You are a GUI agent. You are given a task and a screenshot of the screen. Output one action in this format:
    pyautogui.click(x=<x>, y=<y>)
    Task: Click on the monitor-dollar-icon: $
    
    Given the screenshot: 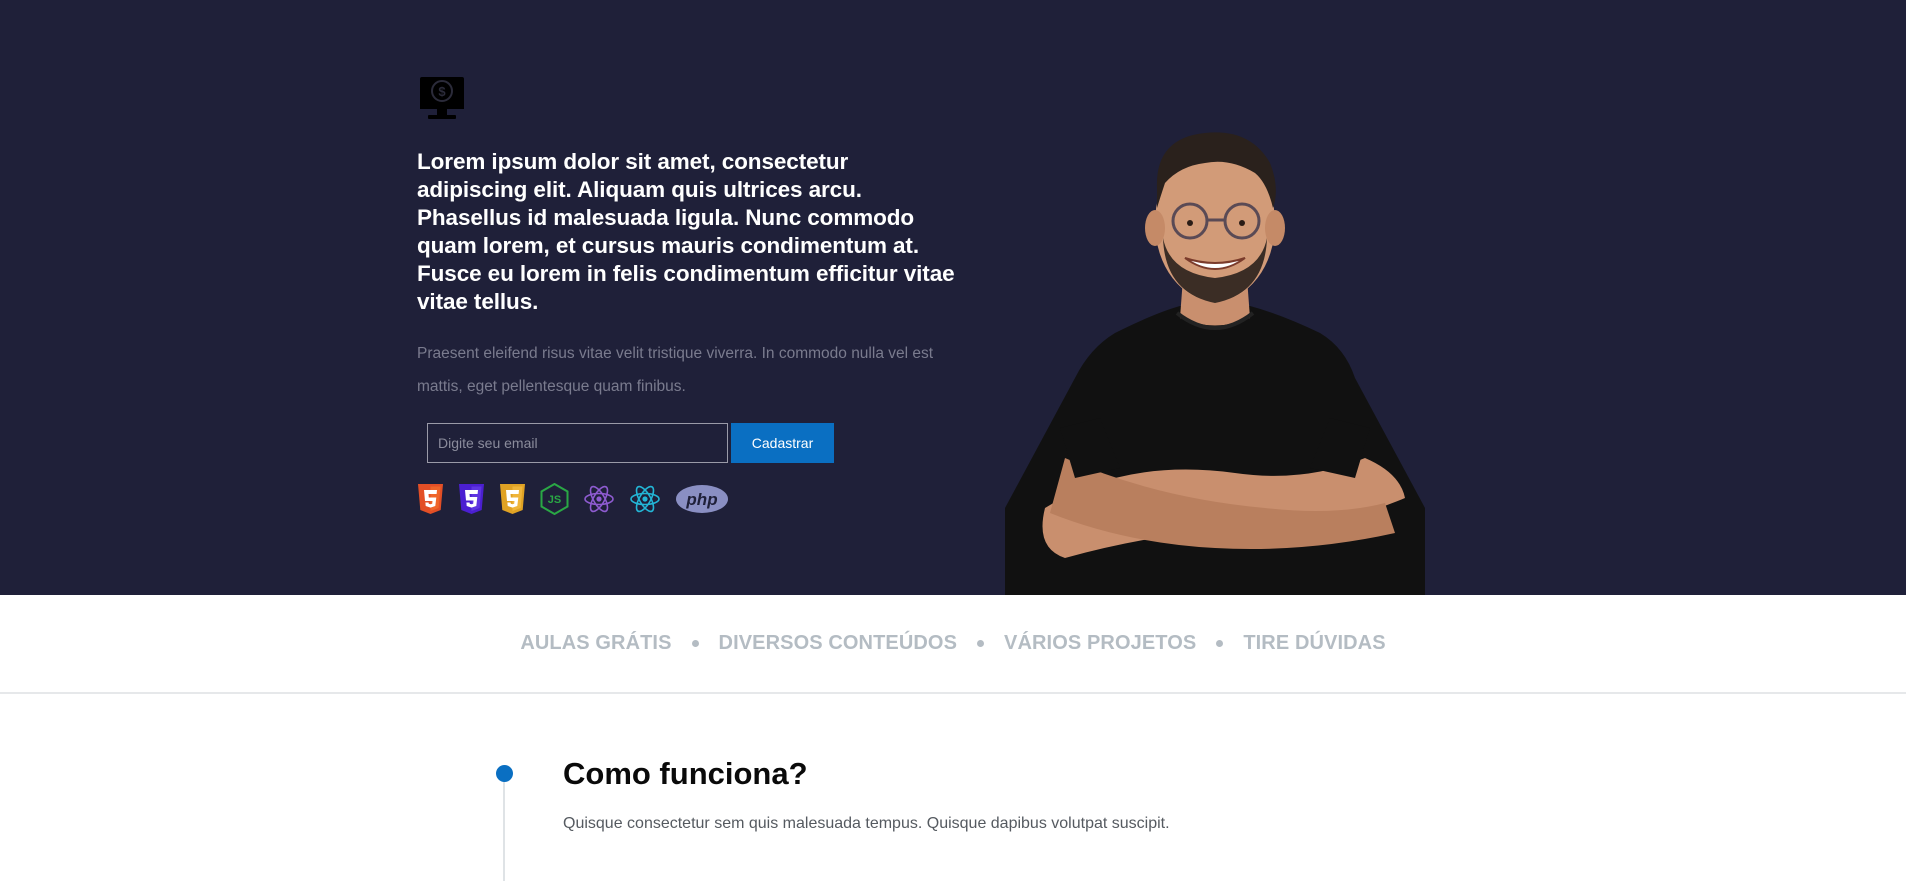 What is the action you would take?
    pyautogui.click(x=442, y=99)
    